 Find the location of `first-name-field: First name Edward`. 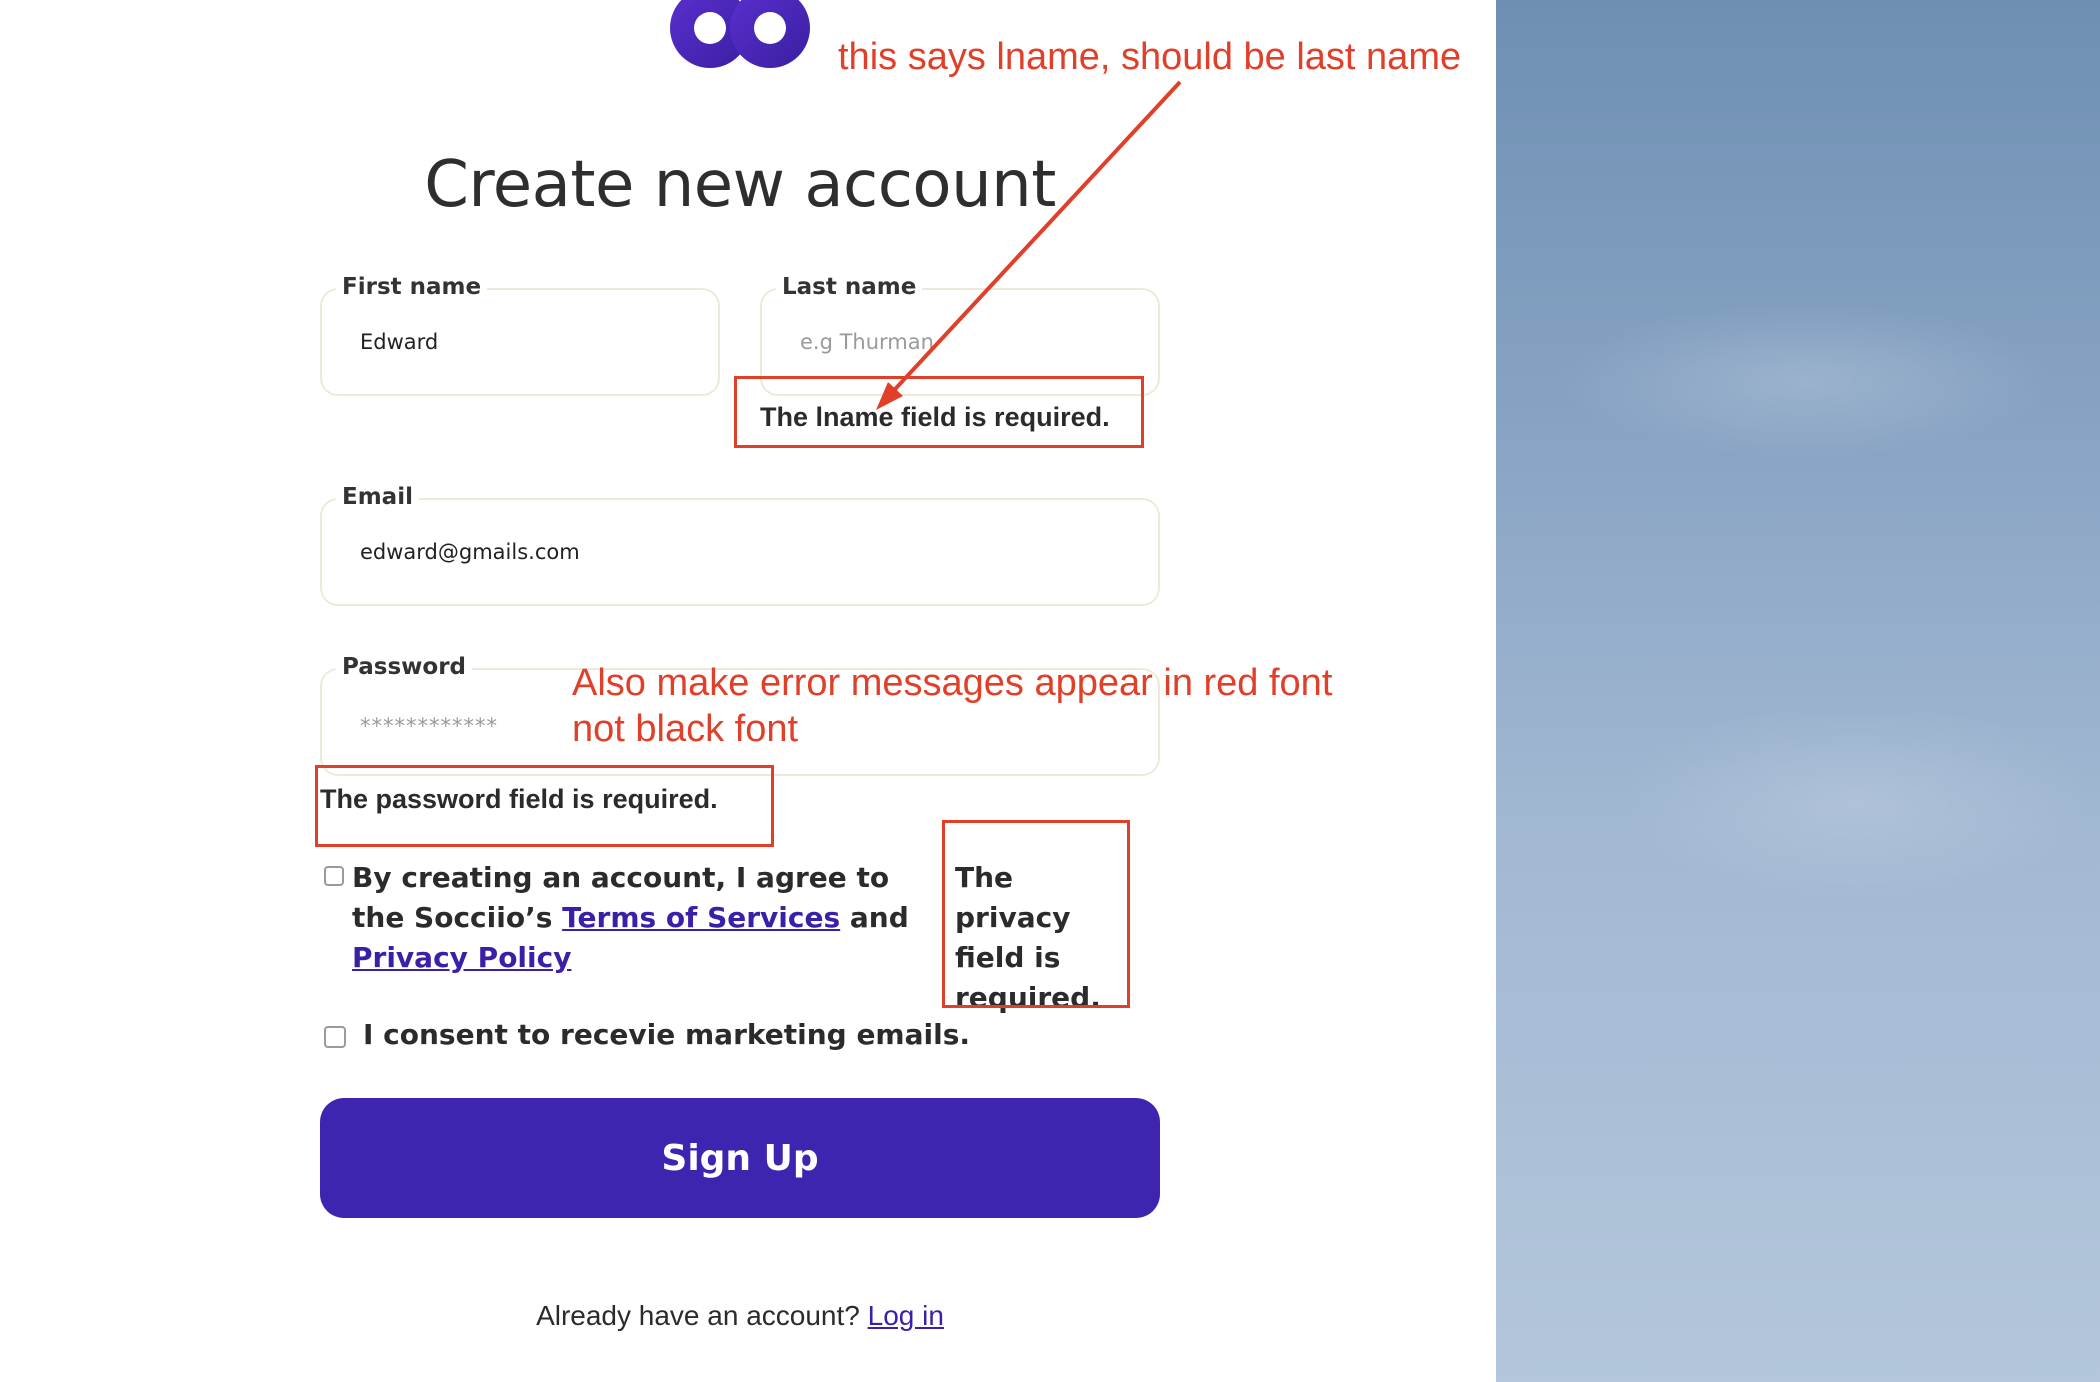

first-name-field: First name Edward is located at coordinates (520, 335).